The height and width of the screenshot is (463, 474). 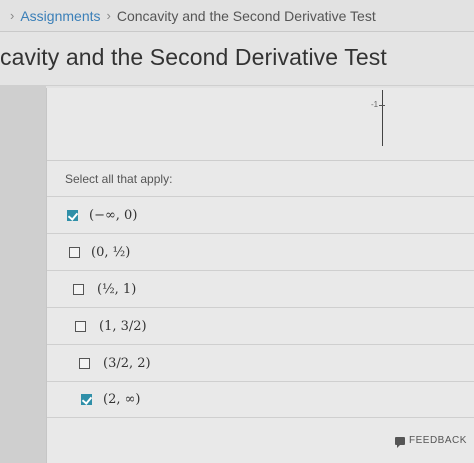 What do you see at coordinates (260, 288) in the screenshot?
I see `option-3: (½, 1)` at bounding box center [260, 288].